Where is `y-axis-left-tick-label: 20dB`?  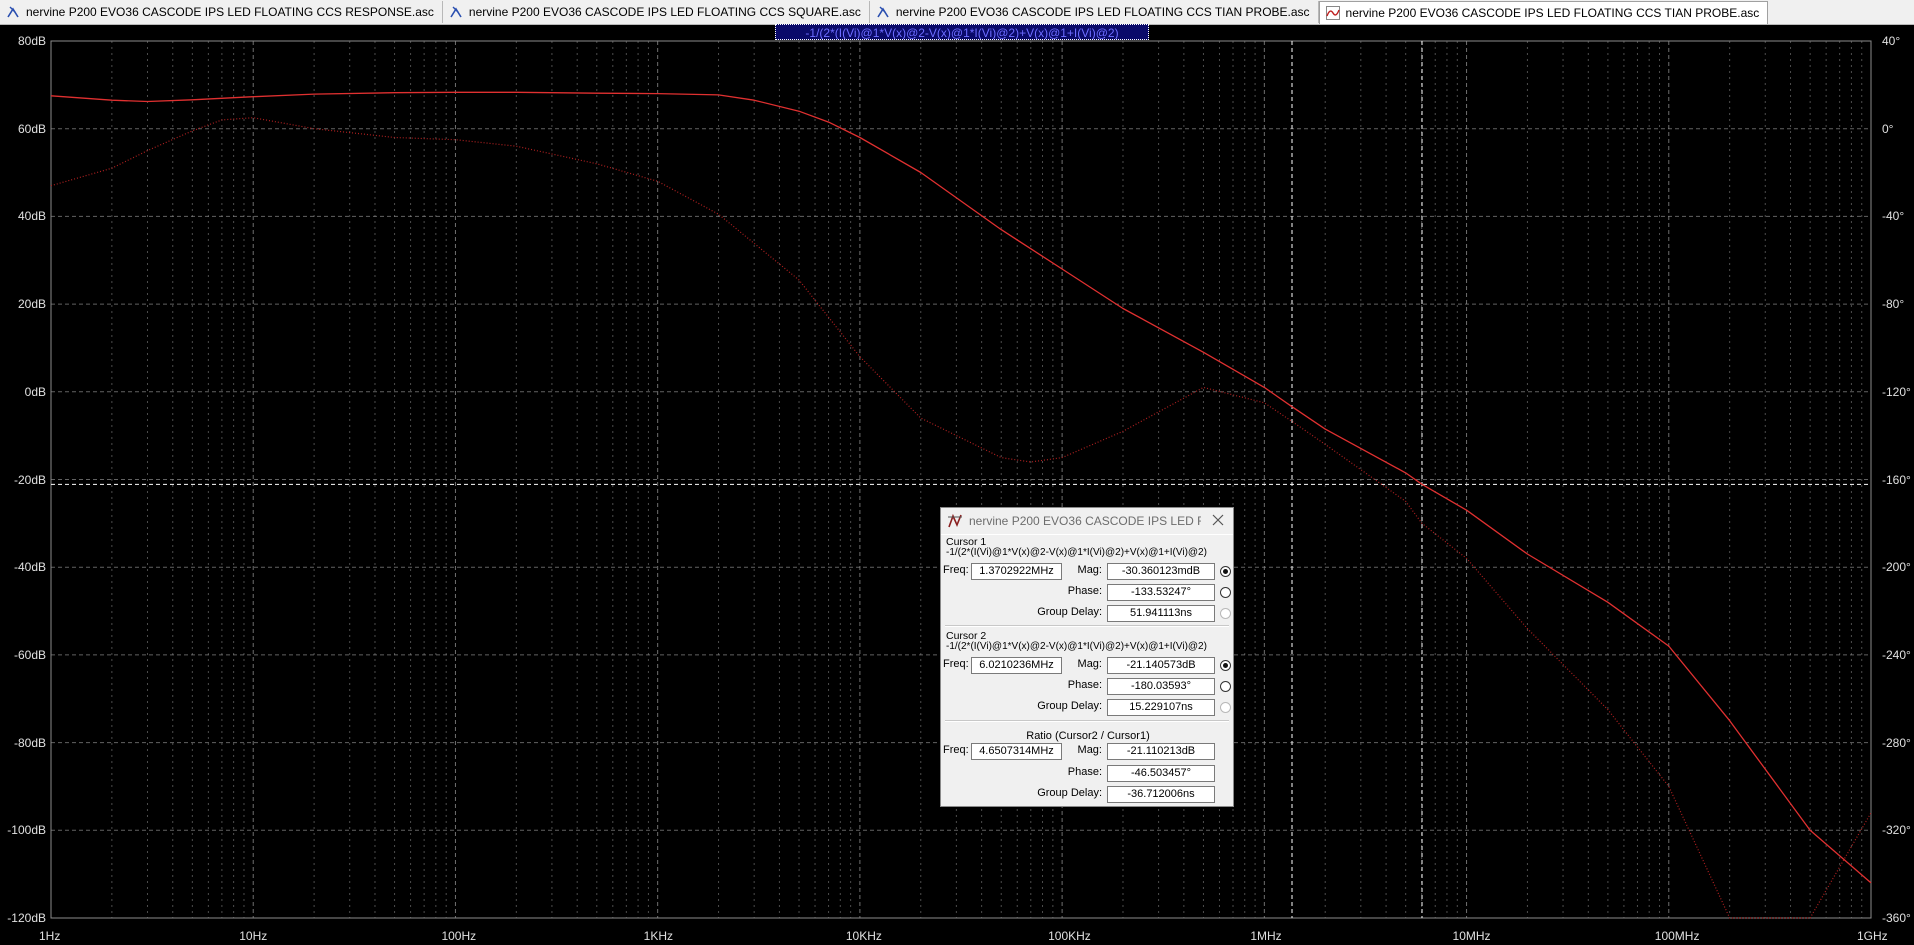
y-axis-left-tick-label: 20dB is located at coordinates (31, 304).